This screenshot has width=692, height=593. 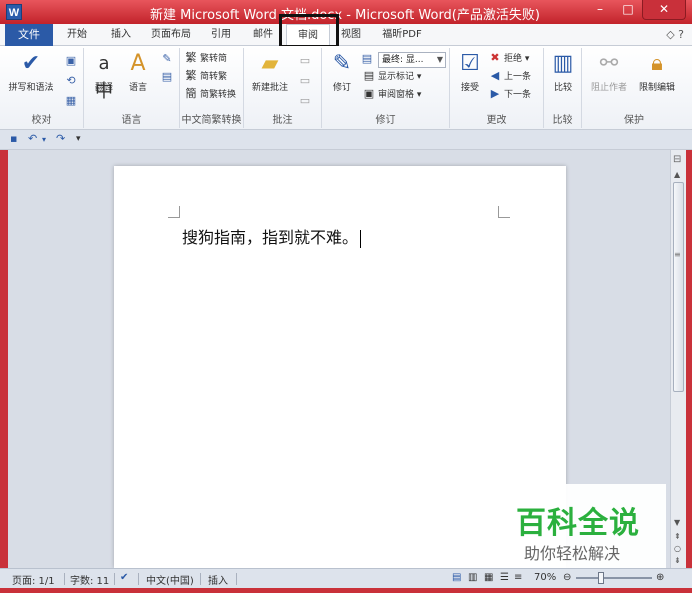 What do you see at coordinates (218, 579) in the screenshot?
I see `insert-mode: 插入` at bounding box center [218, 579].